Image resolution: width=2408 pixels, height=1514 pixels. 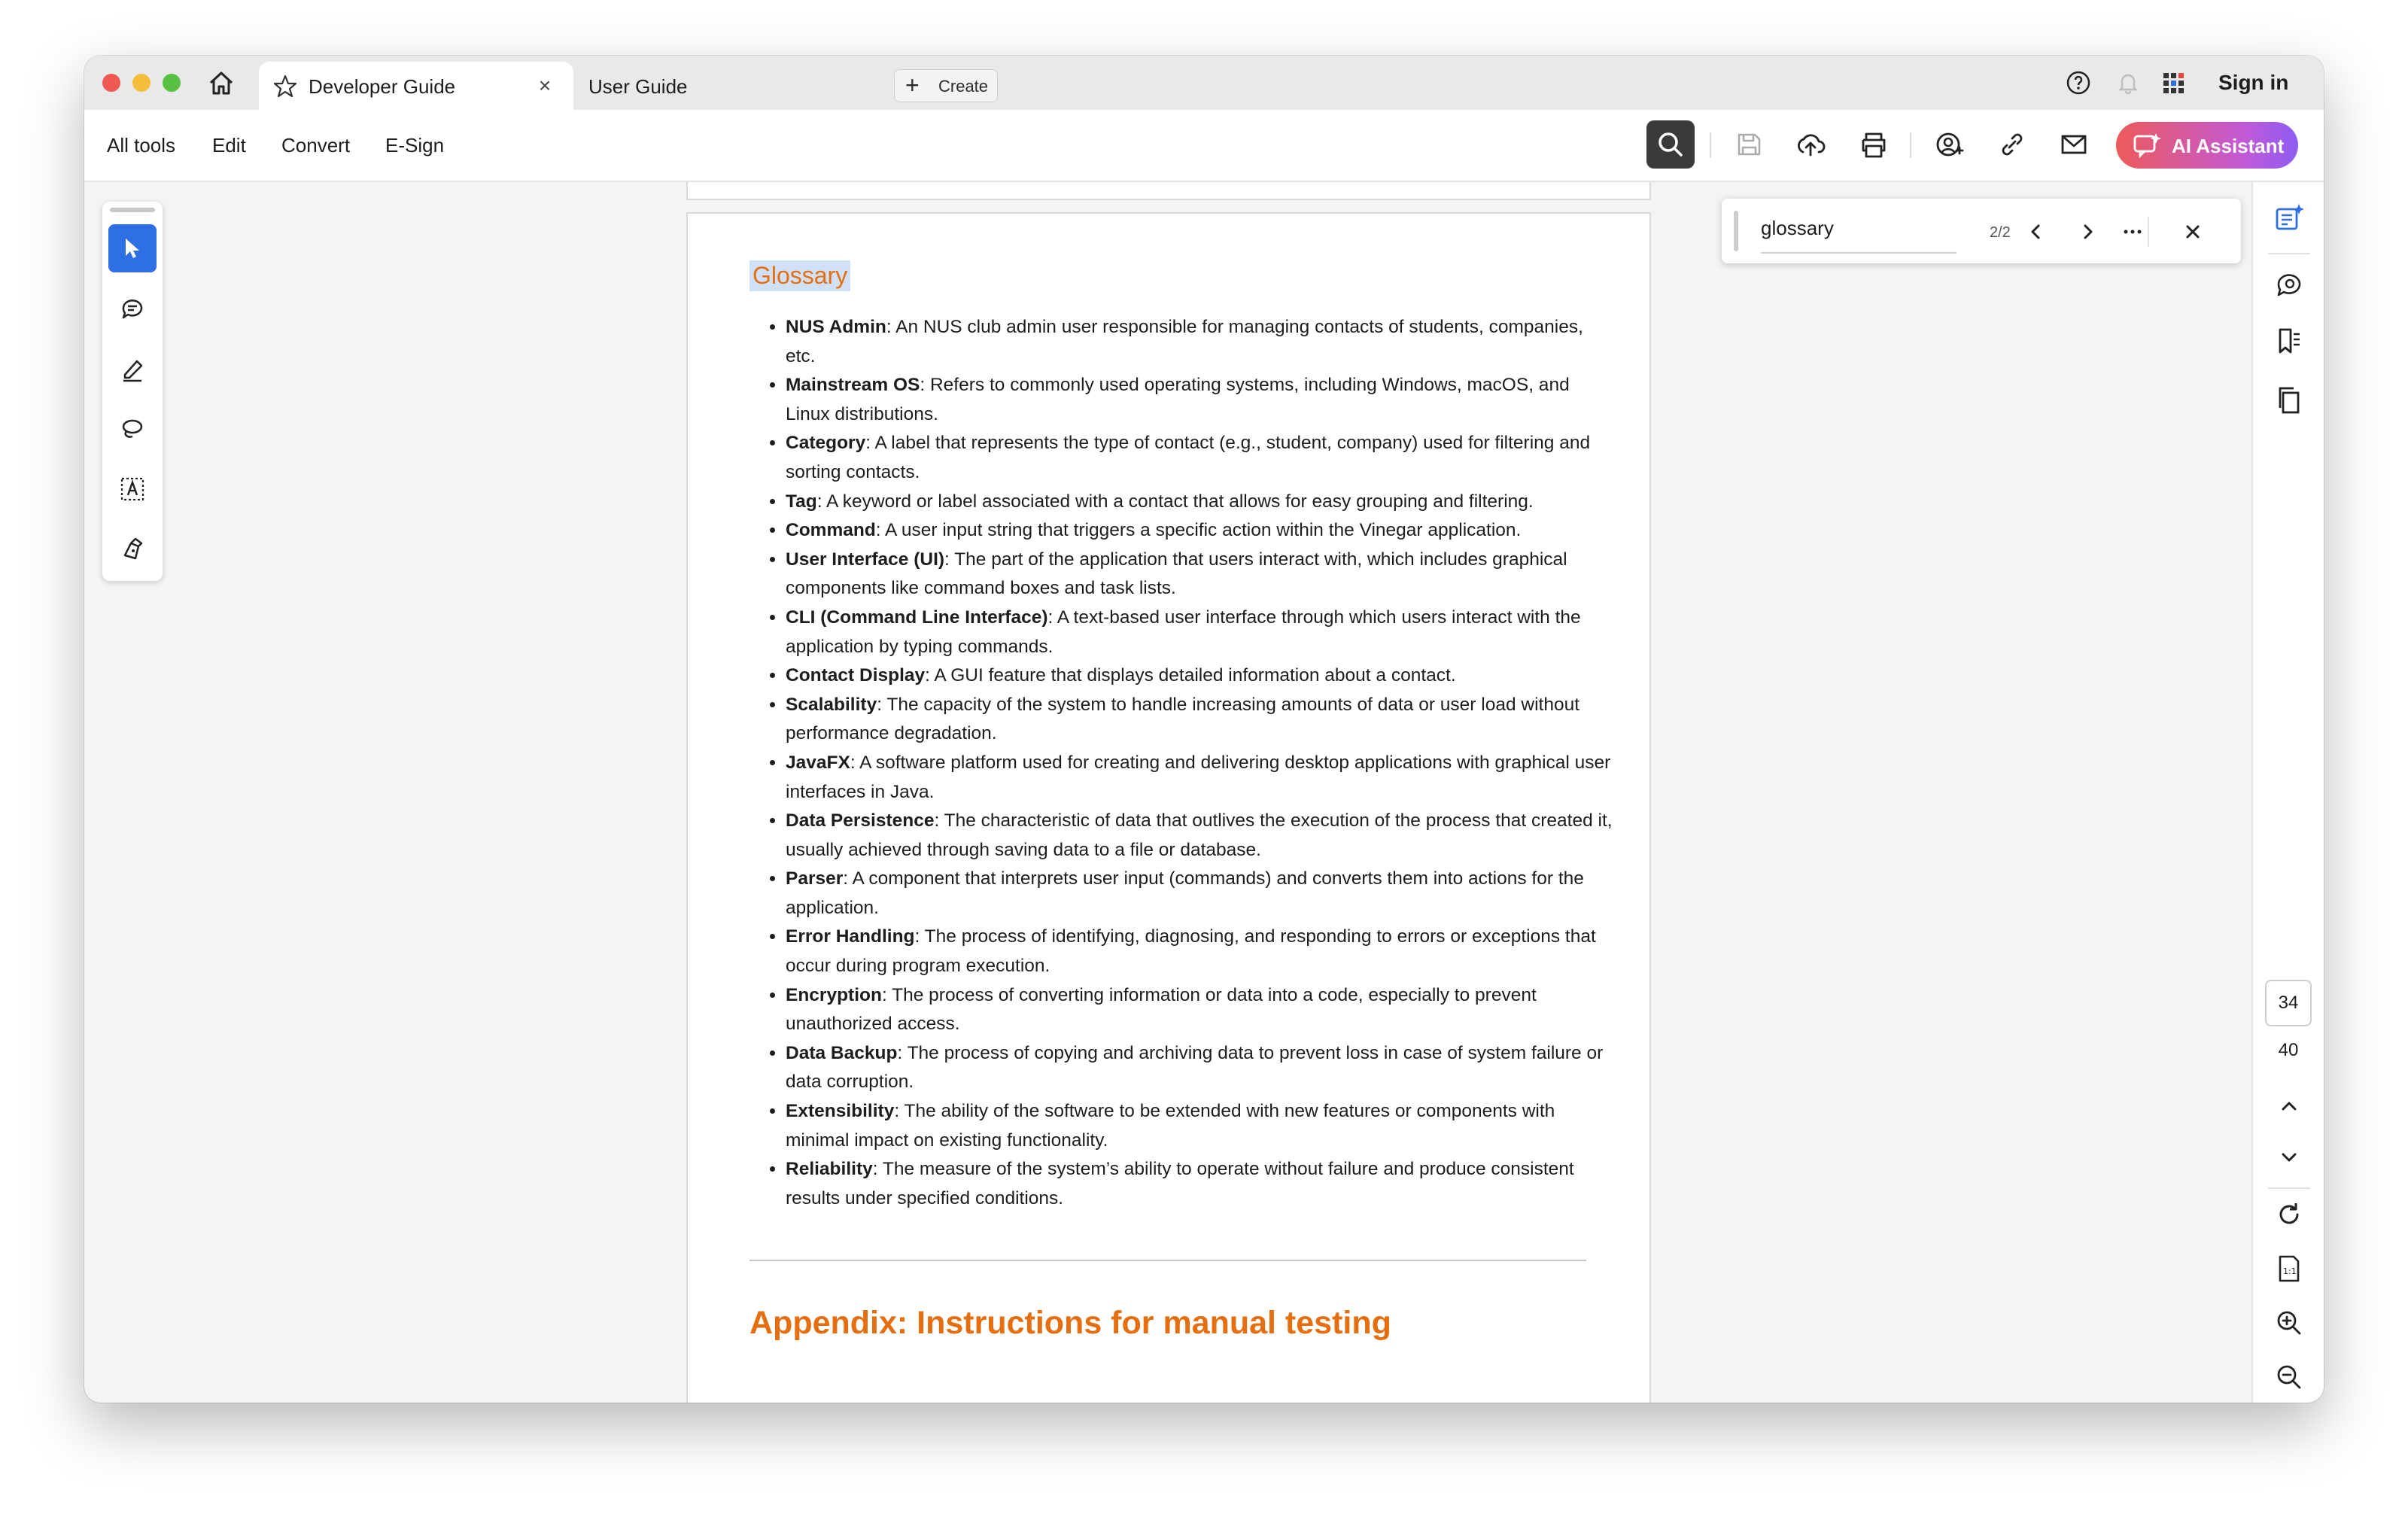 I want to click on menu-e-sign: E-Sign, so click(x=414, y=145).